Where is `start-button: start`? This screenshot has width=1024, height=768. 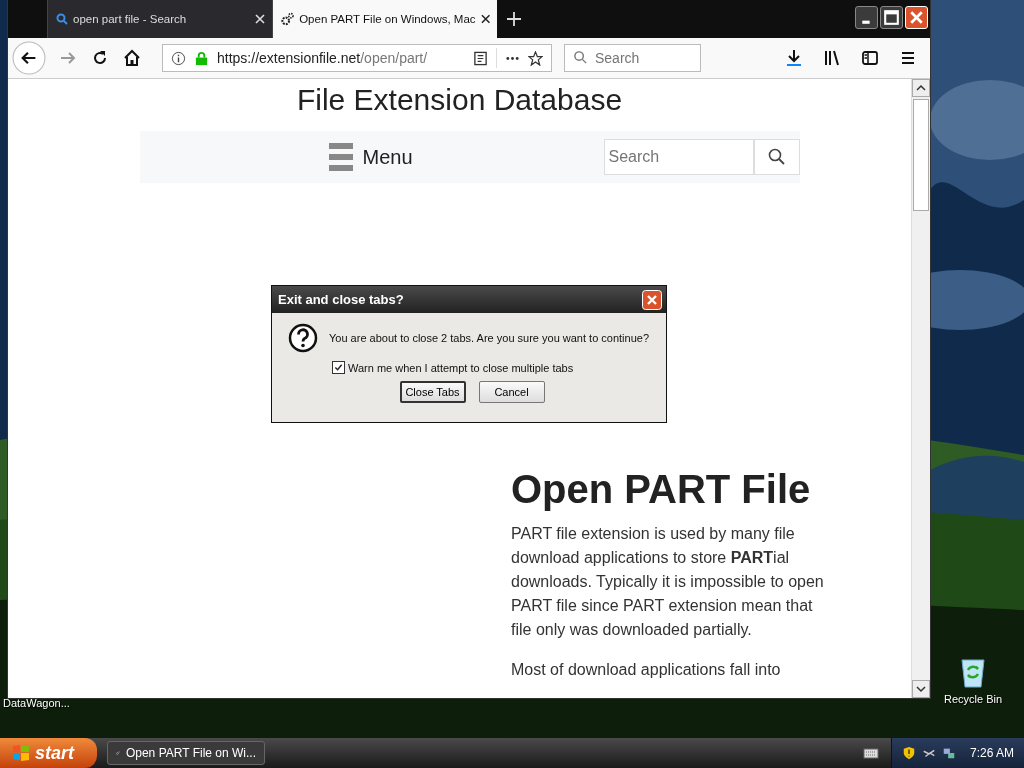 start-button: start is located at coordinates (48, 753).